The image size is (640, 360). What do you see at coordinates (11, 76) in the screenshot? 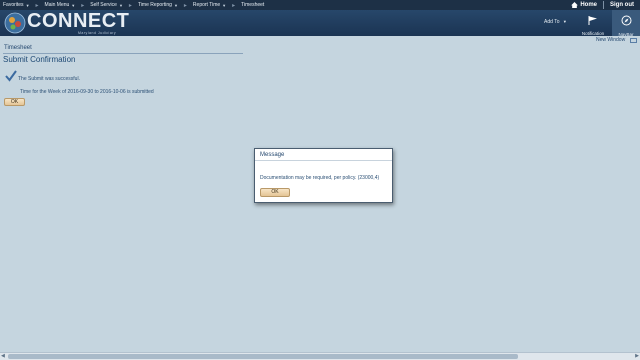
I see `checkmark-icon` at bounding box center [11, 76].